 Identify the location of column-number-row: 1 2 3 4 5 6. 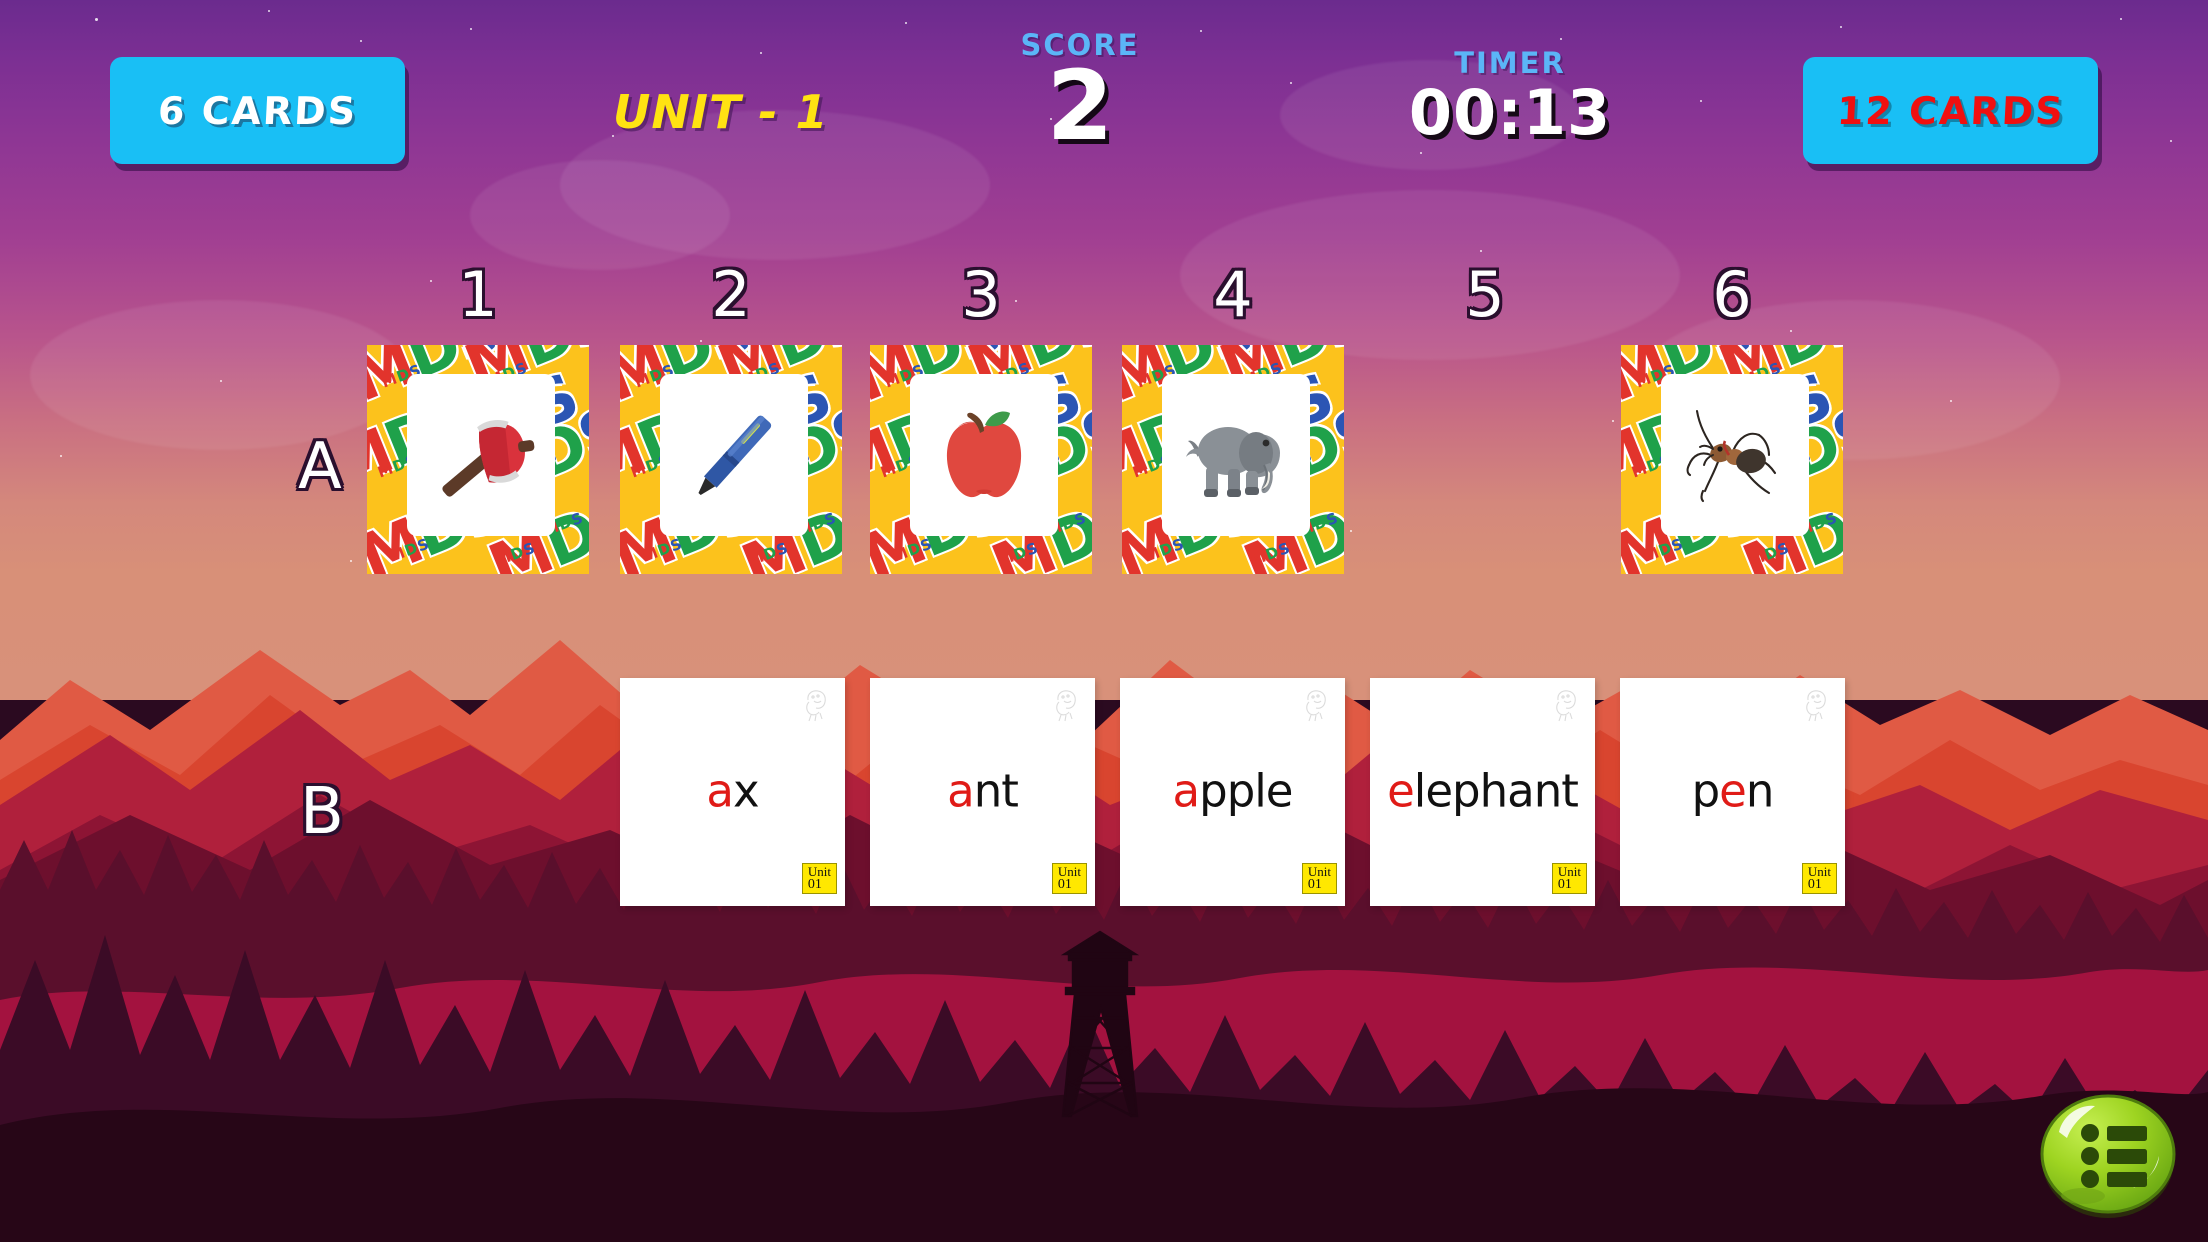
(1104, 294).